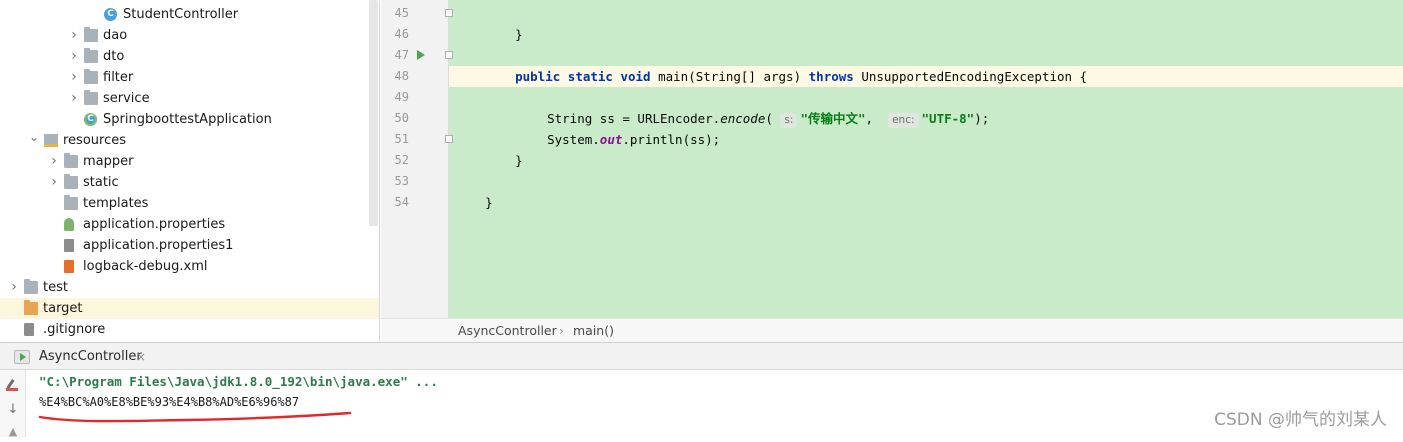 Image resolution: width=1403 pixels, height=442 pixels. I want to click on tree-item-label: dto, so click(114, 56).